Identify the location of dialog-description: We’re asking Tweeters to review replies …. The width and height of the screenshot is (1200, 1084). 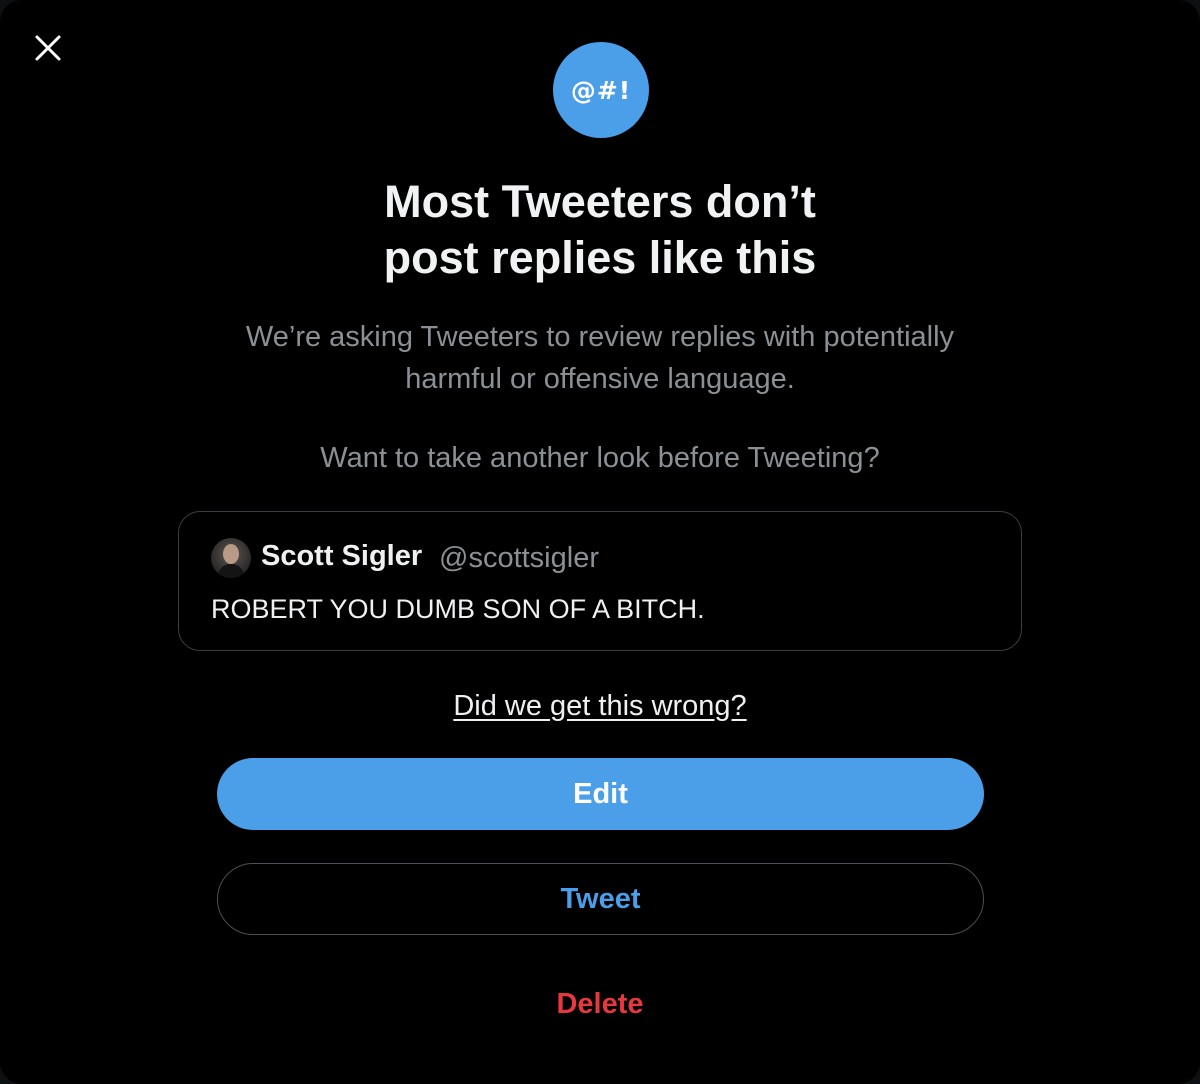
(600, 358).